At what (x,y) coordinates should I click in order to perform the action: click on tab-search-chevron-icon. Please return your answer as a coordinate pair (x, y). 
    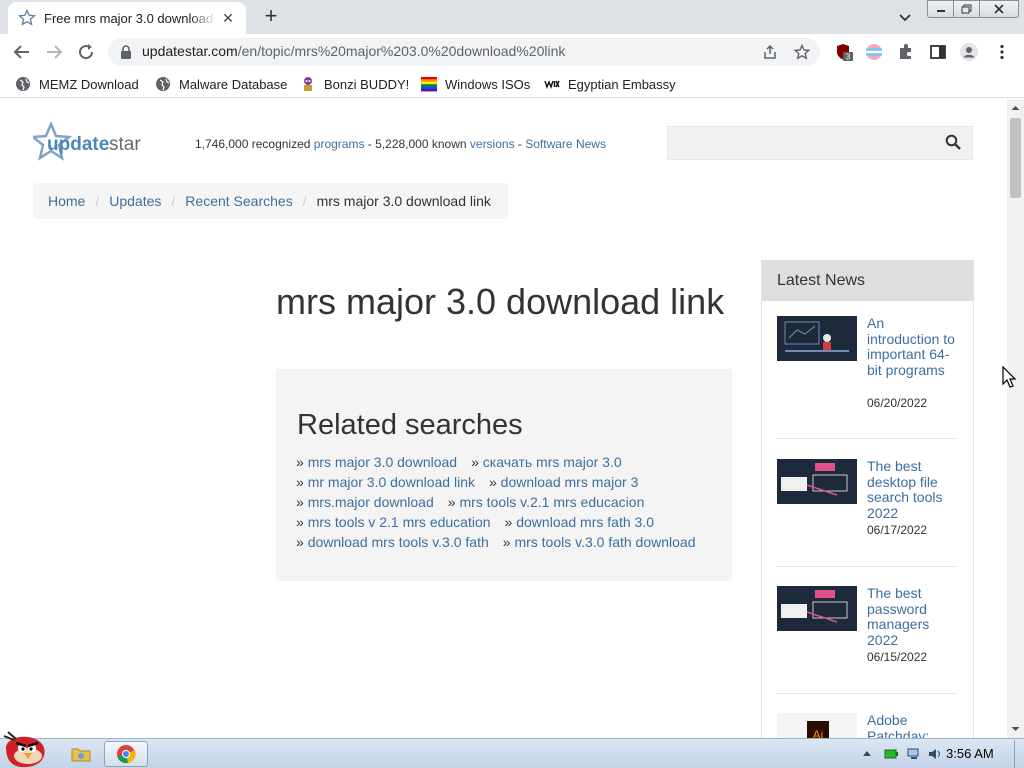
    Looking at the image, I should click on (905, 17).